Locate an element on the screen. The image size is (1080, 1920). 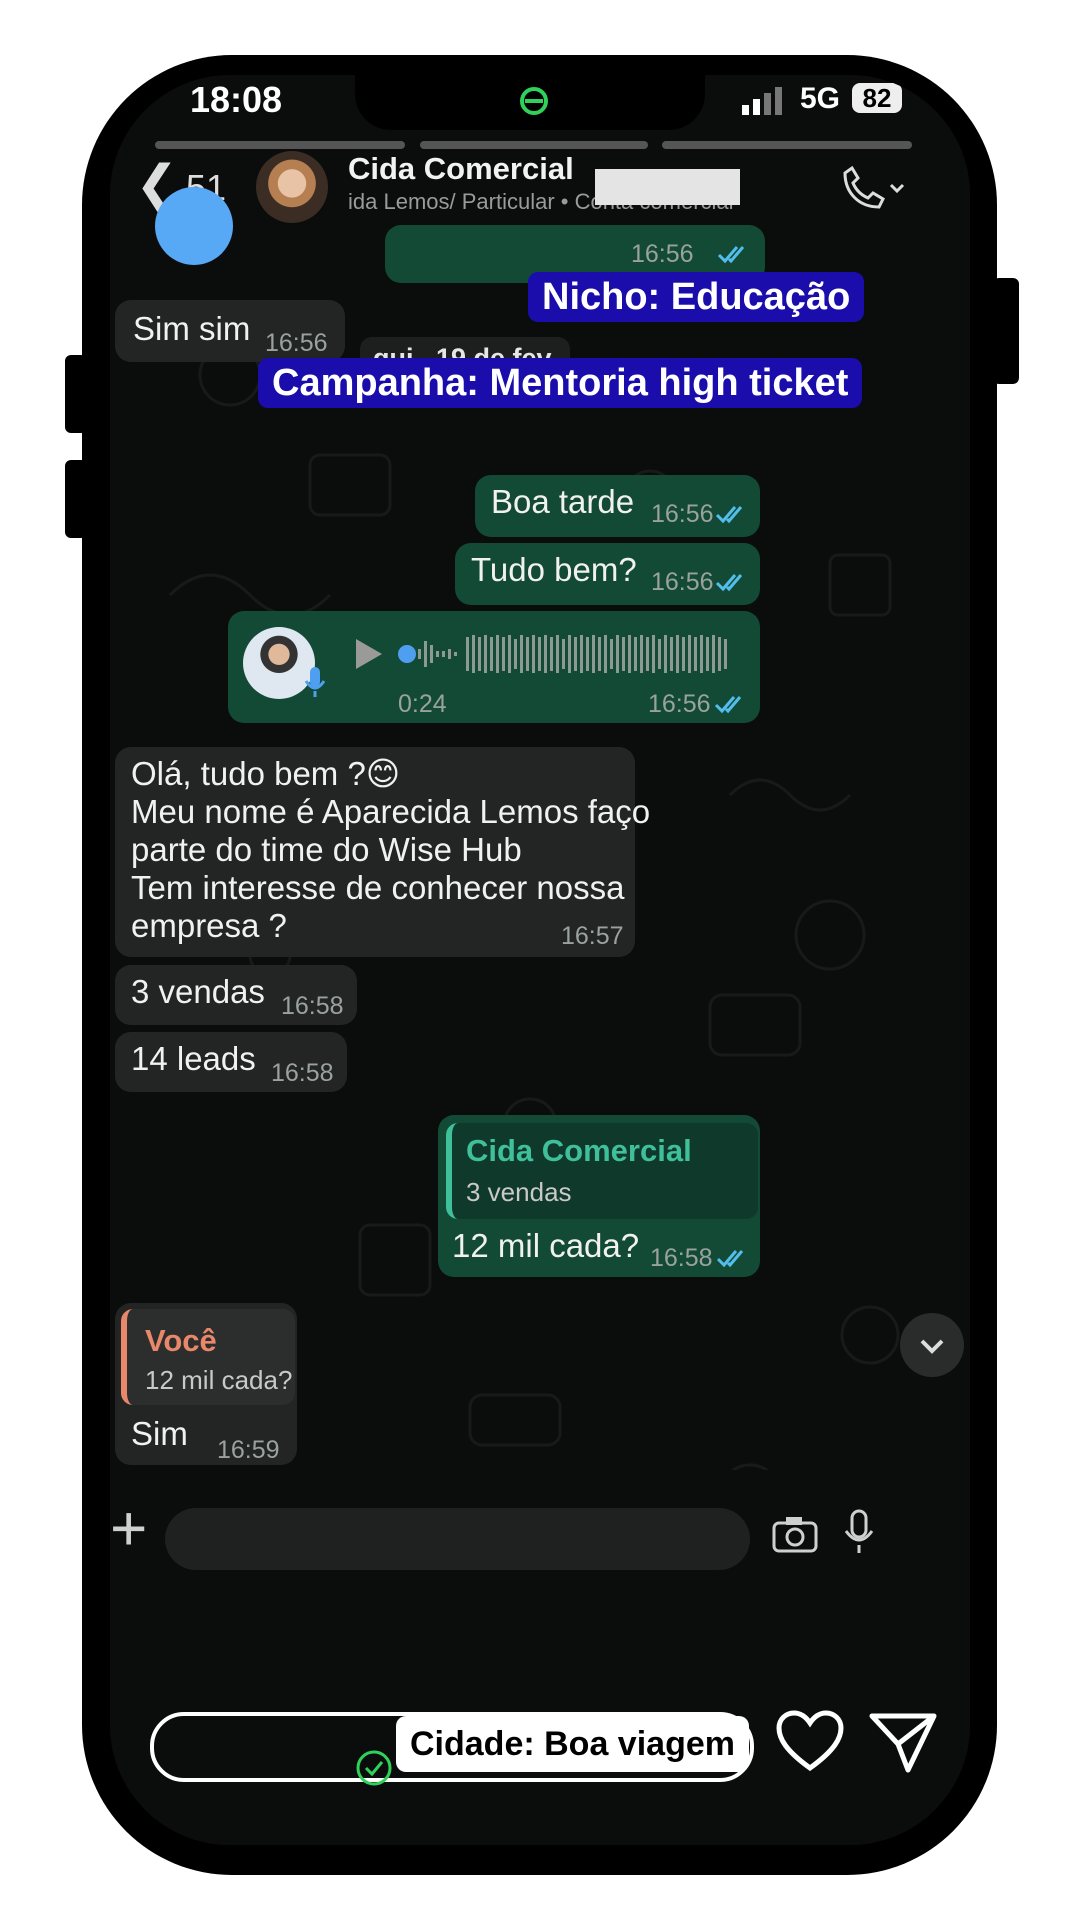
chevron-down-icon is located at coordinates (932, 1346).